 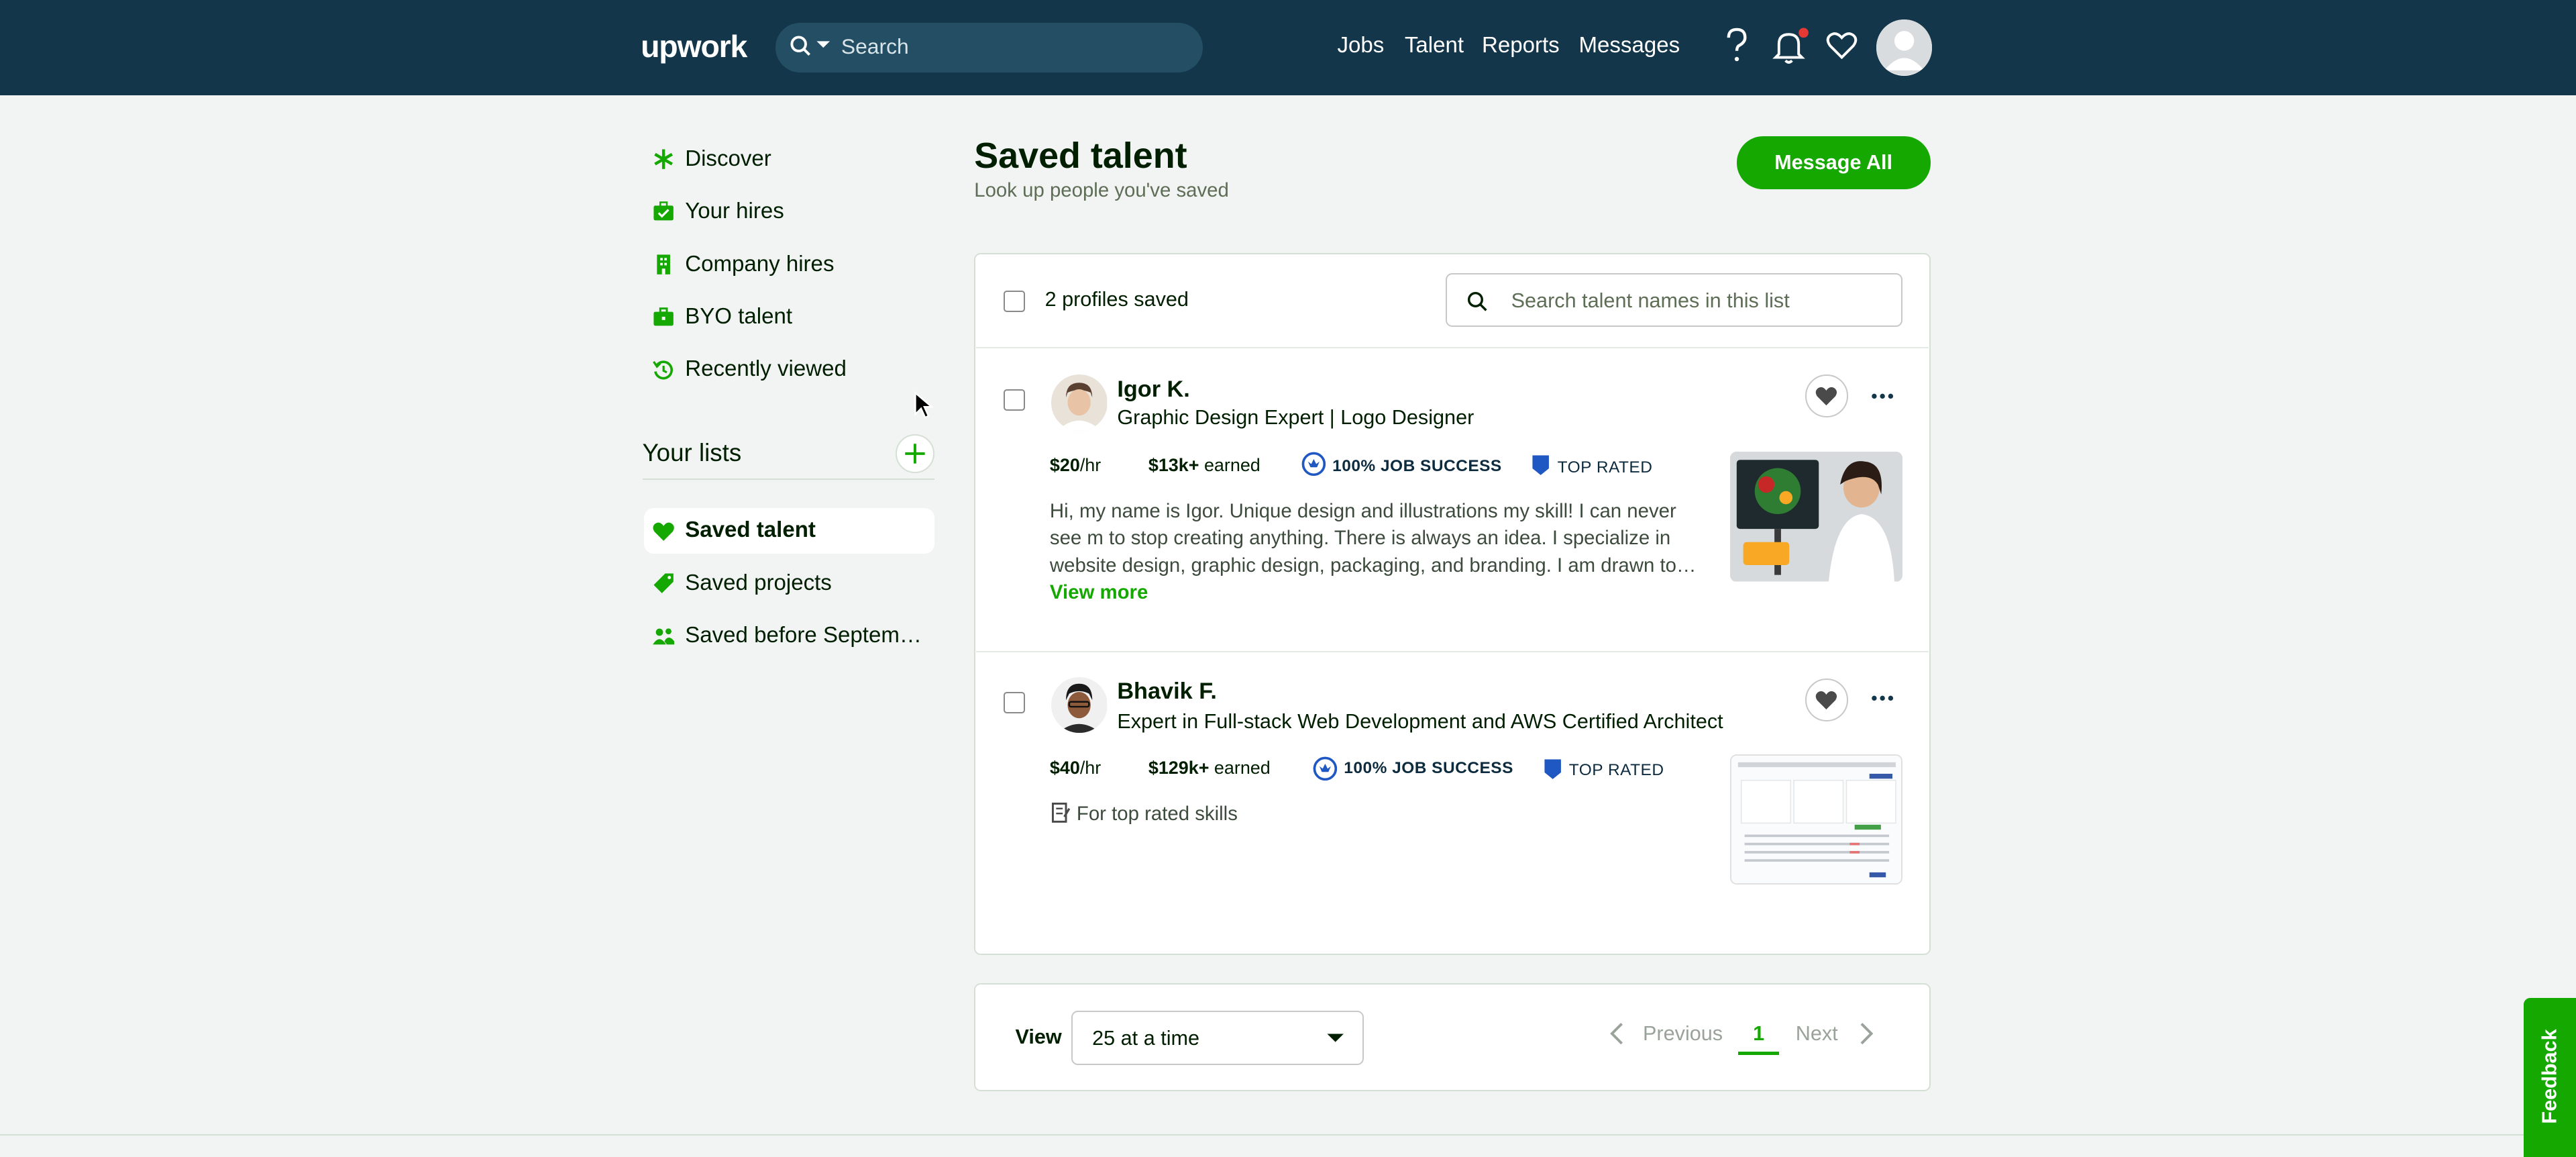 I want to click on briefcase-icon, so click(x=663, y=316).